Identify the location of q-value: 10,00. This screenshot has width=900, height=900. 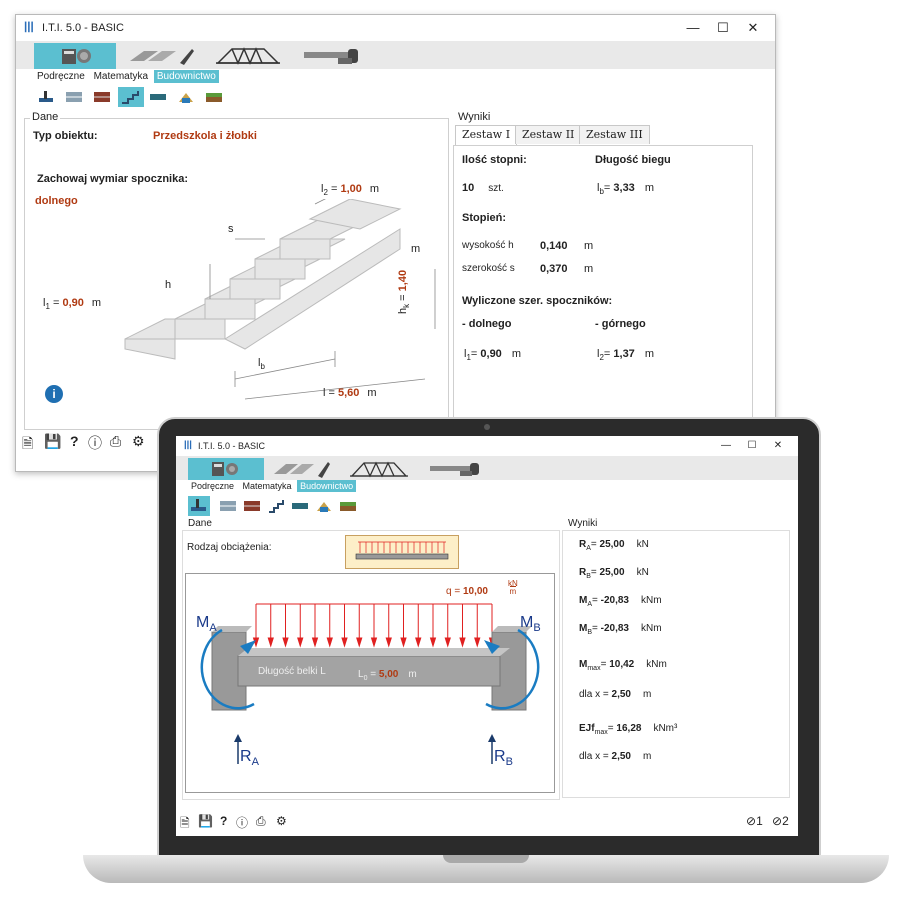
(475, 591).